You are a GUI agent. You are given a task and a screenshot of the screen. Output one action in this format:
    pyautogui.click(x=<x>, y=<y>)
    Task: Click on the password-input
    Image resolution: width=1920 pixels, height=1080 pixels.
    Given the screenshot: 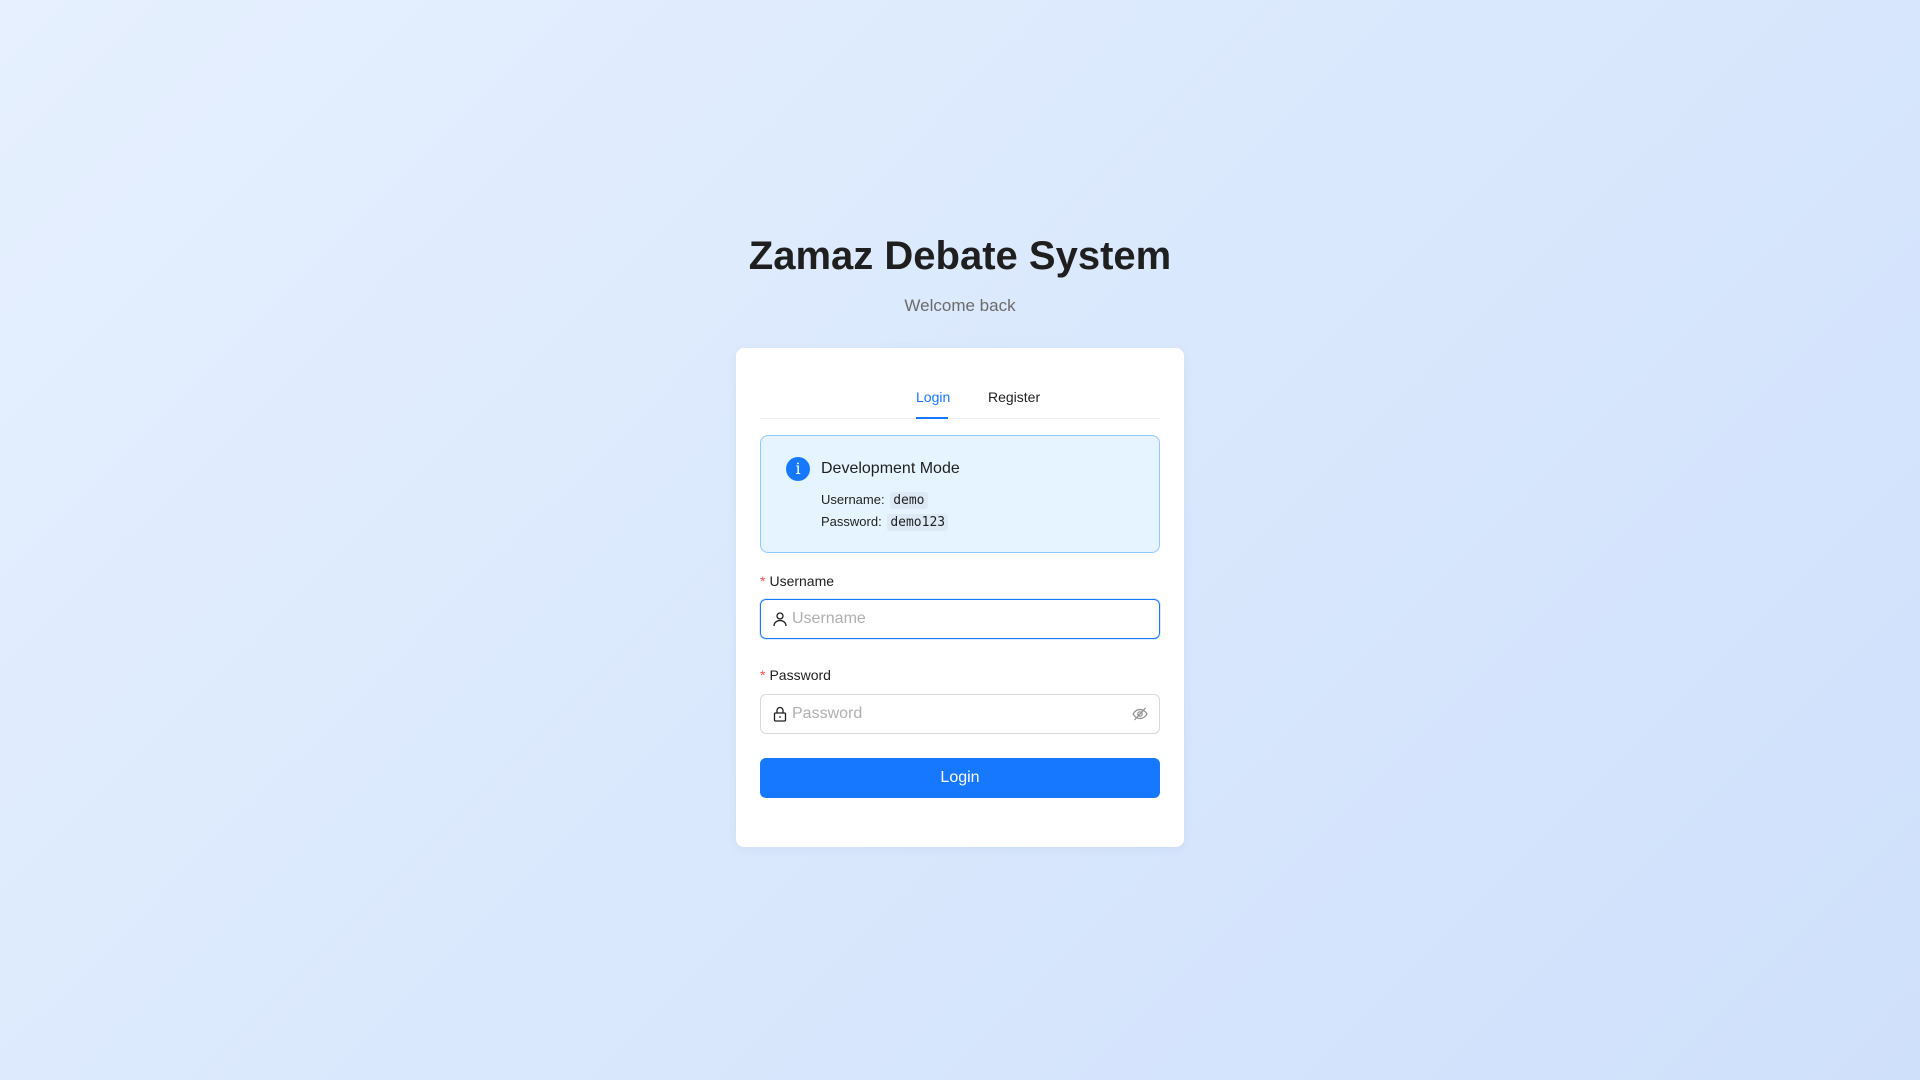 What is the action you would take?
    pyautogui.click(x=957, y=714)
    